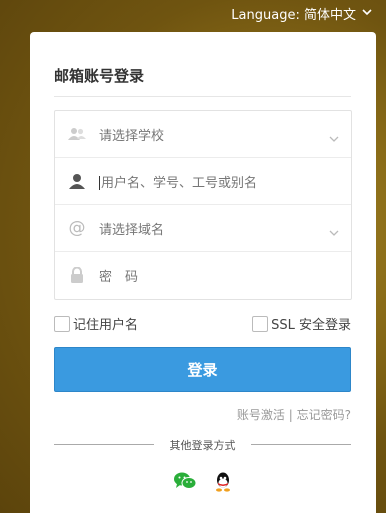 The image size is (386, 513). I want to click on users-icon, so click(77, 134).